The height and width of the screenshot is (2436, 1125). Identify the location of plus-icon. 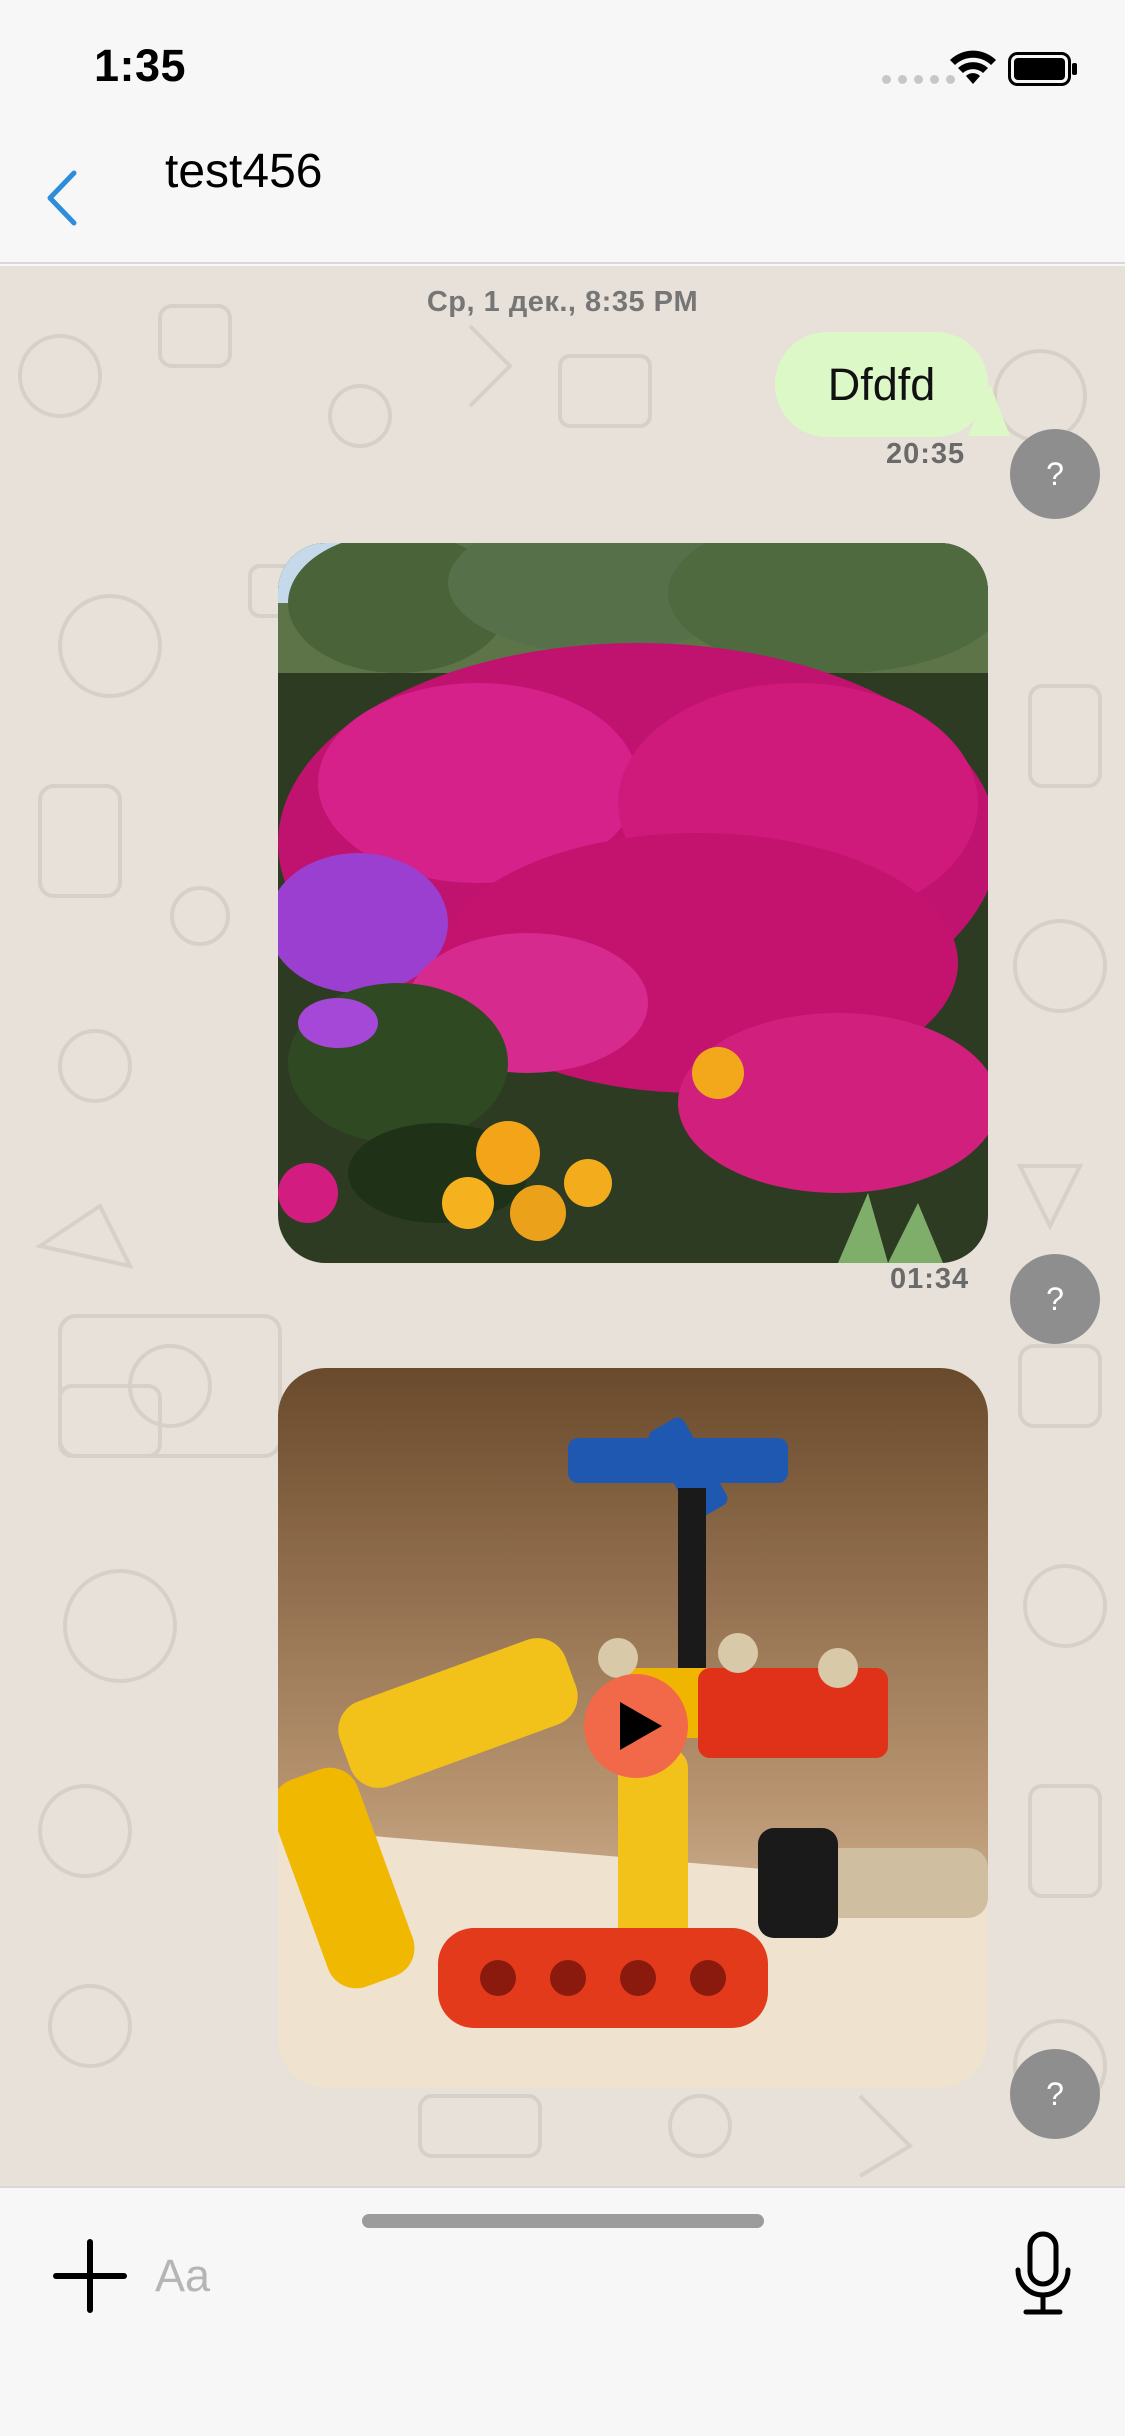
(90, 2276).